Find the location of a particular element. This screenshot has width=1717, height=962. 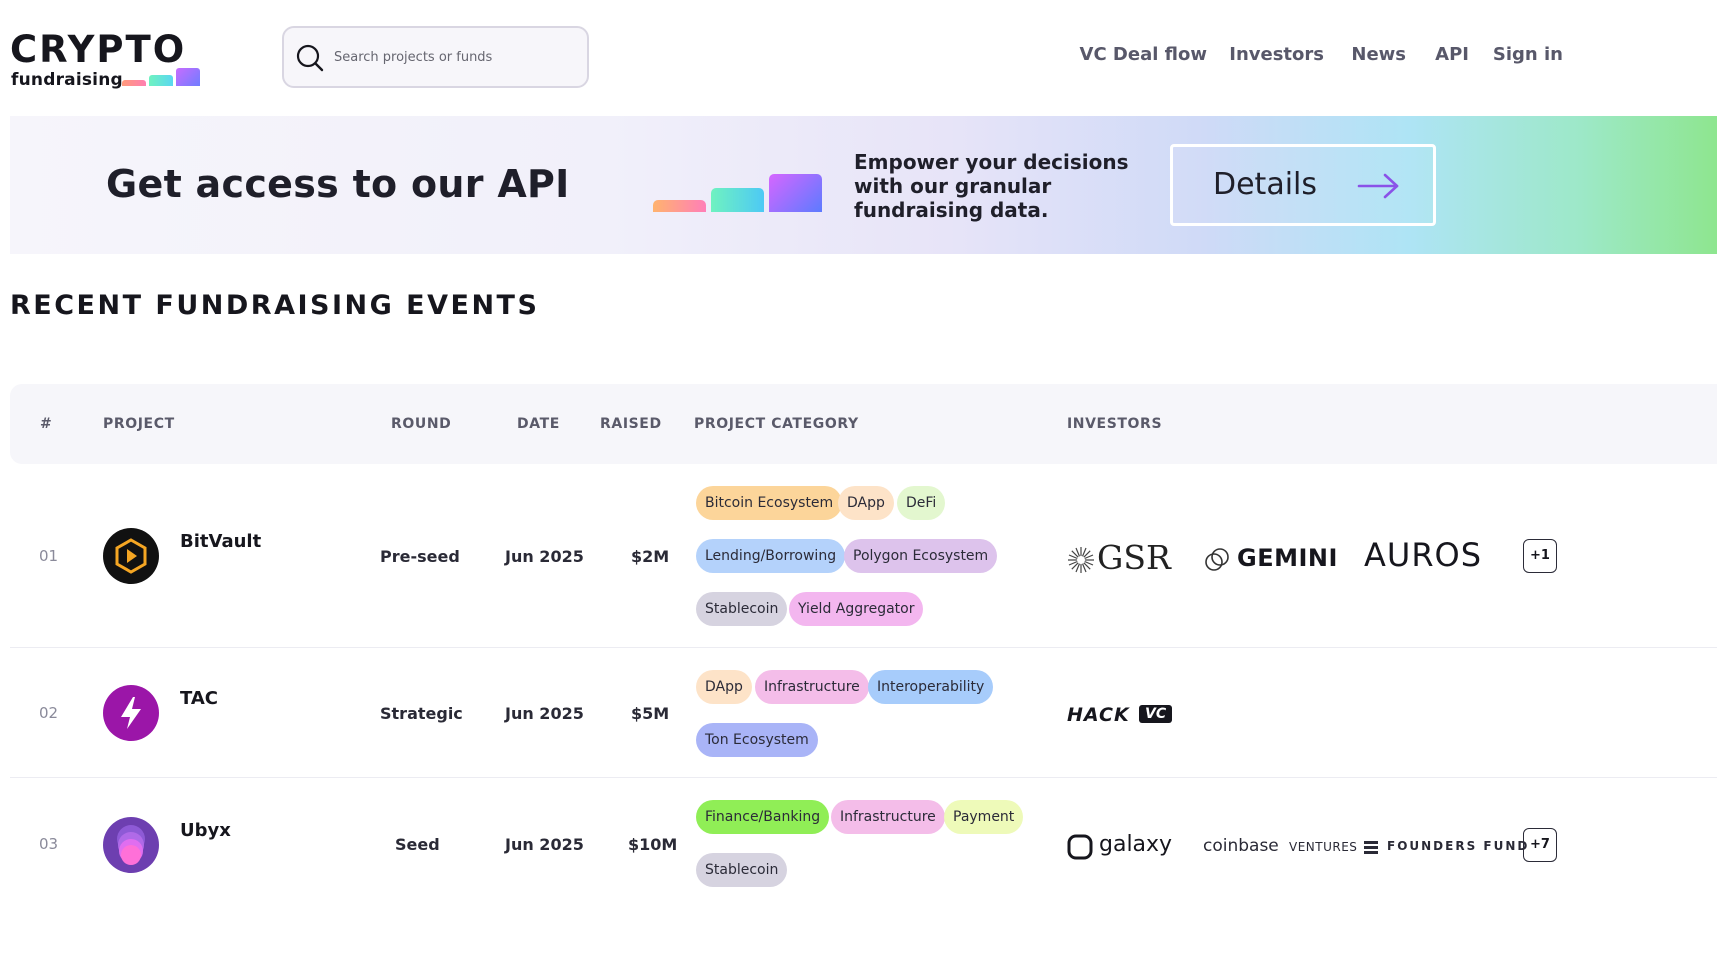

category-tag: DeFi is located at coordinates (921, 503).